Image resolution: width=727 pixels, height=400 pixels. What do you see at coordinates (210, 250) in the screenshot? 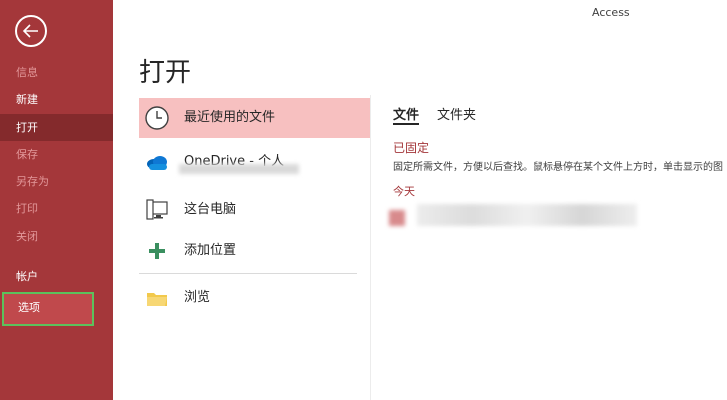
I see `location-add-place-label: 添加位置` at bounding box center [210, 250].